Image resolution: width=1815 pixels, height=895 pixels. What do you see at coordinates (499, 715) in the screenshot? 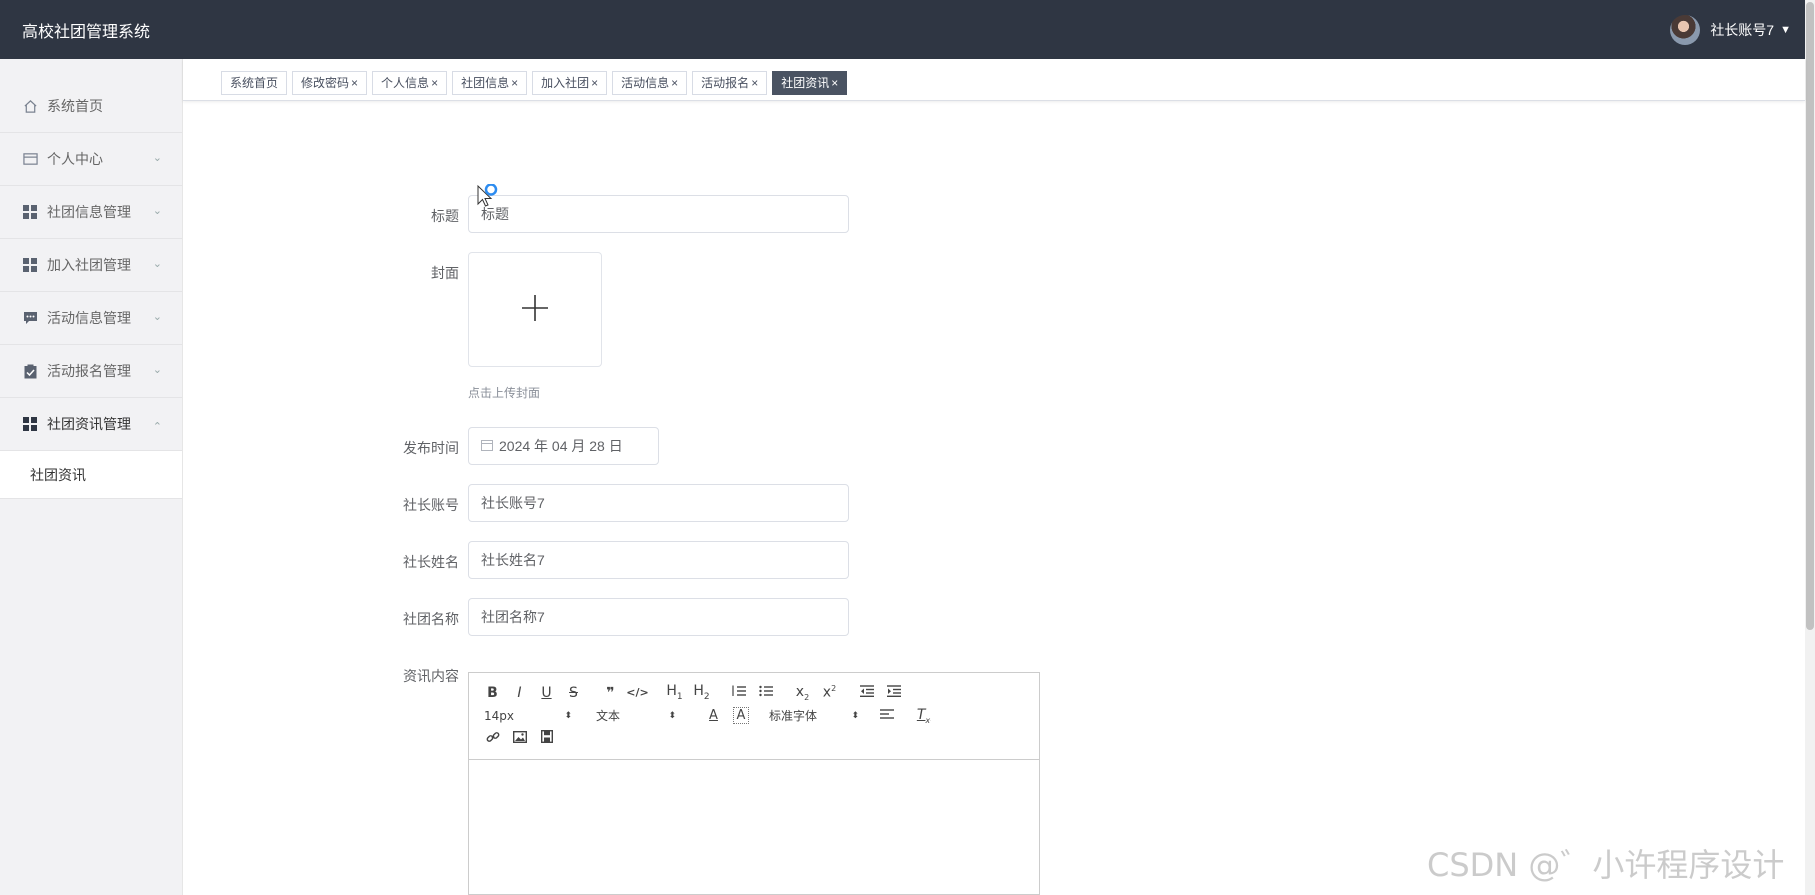
I see `font-size-value: 14px` at bounding box center [499, 715].